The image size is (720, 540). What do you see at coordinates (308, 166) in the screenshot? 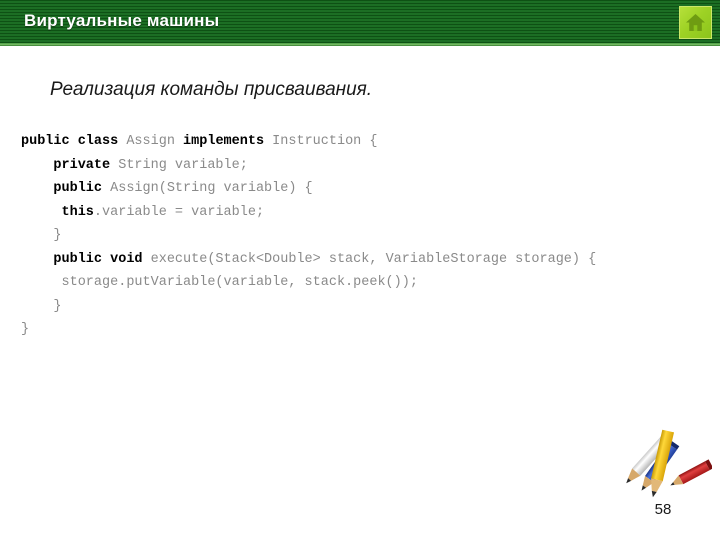
I see `code-line: private String variable;` at bounding box center [308, 166].